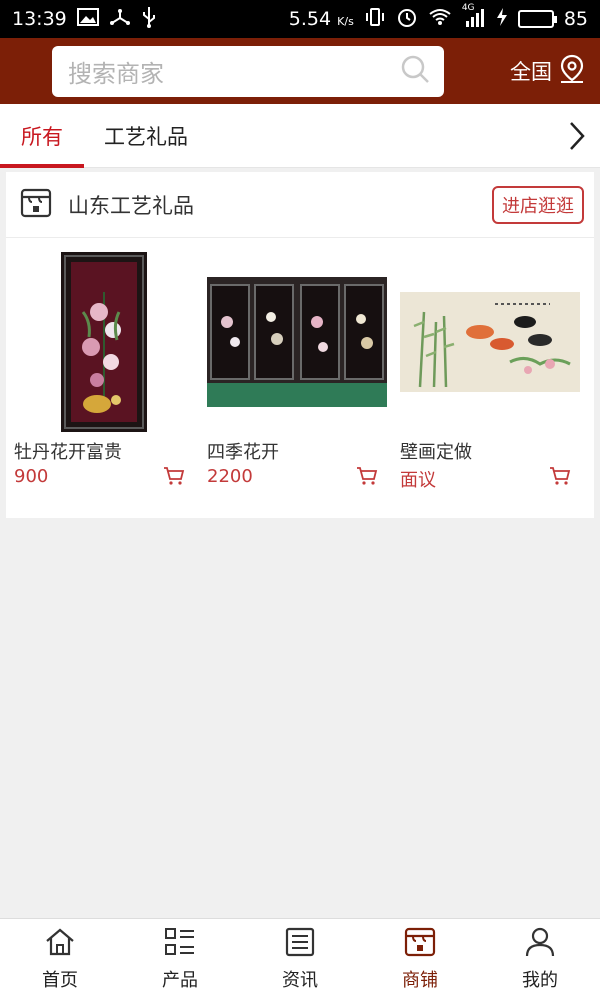  What do you see at coordinates (60, 944) in the screenshot?
I see `home-icon` at bounding box center [60, 944].